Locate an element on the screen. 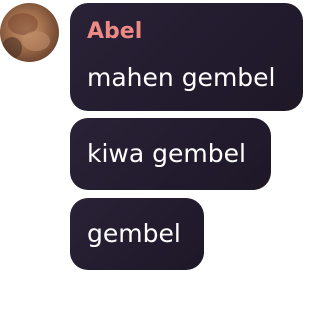  message-text: mahen gembel is located at coordinates (181, 77).